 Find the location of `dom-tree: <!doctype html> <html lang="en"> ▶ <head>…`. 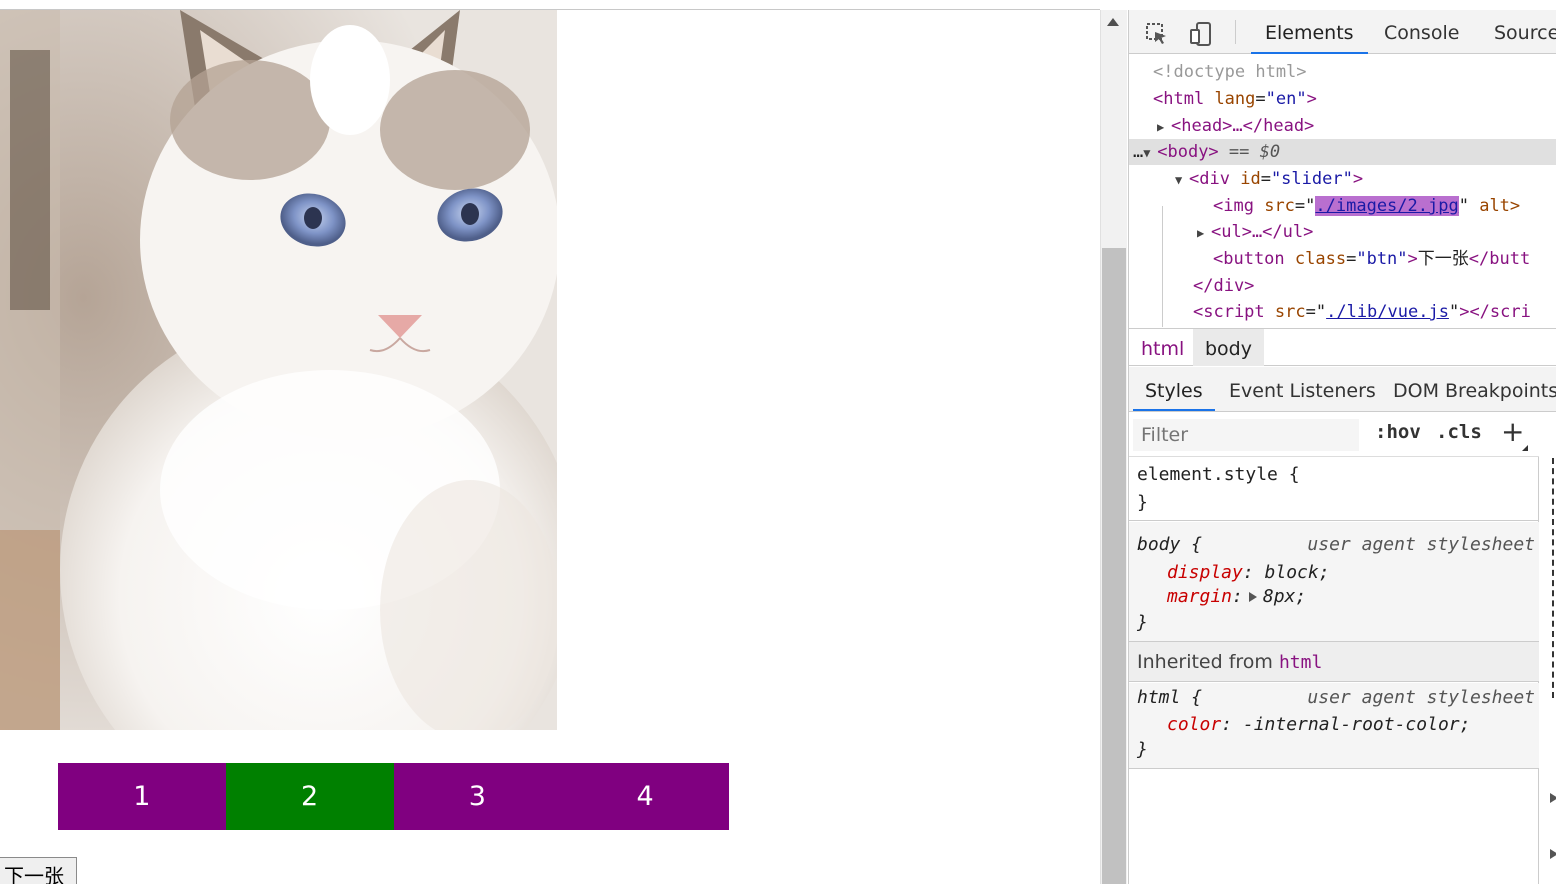

dom-tree: <!doctype html> <html lang="en"> ▶ <head>… is located at coordinates (1342, 191).